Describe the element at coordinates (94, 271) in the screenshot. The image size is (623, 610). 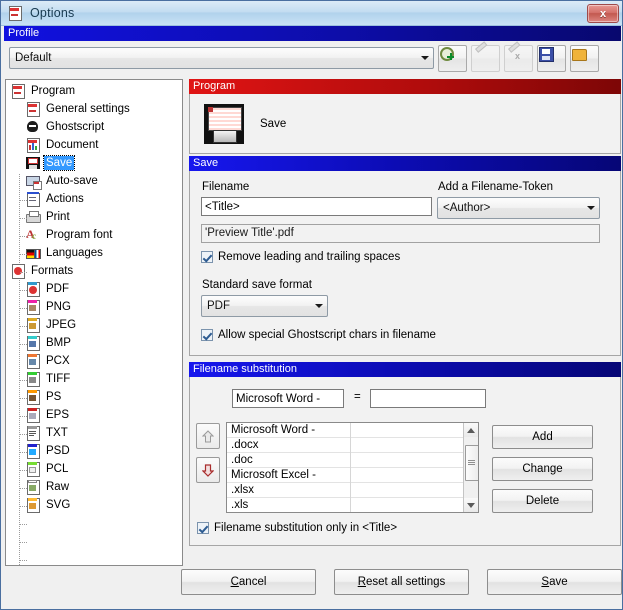
I see `tree-item-formats: Formats` at that location.